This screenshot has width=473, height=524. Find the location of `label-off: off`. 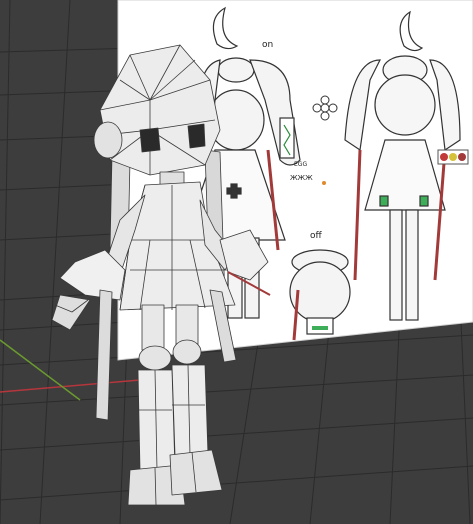

label-off: off is located at coordinates (316, 236).